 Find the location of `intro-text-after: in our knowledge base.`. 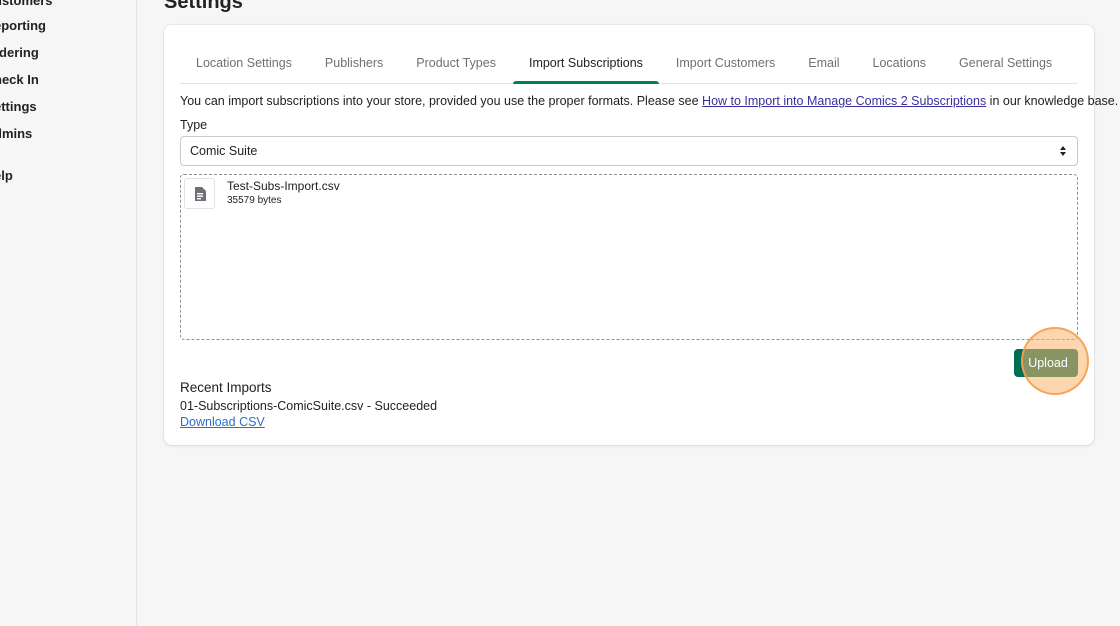

intro-text-after: in our knowledge base. is located at coordinates (1052, 101).